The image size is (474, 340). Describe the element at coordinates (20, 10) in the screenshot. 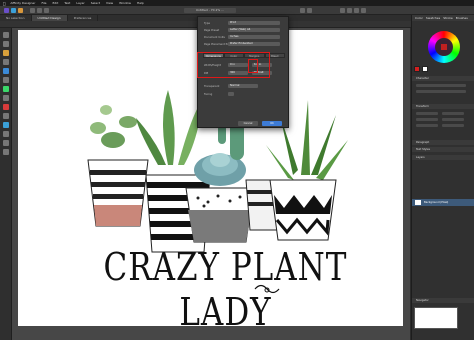

I see `persona-export-icon` at that location.